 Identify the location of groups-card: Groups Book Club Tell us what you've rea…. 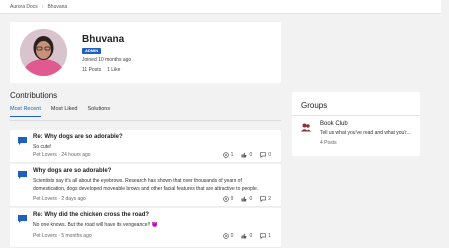
(356, 124).